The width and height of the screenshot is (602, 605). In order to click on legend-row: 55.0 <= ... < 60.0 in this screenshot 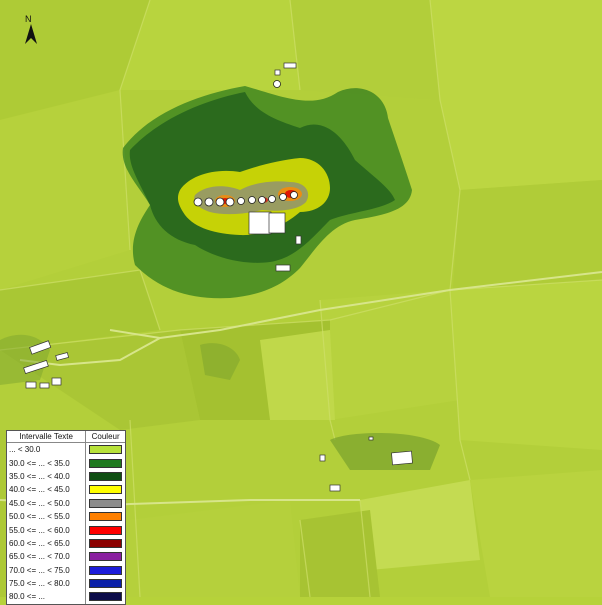, I will do `click(66, 530)`.